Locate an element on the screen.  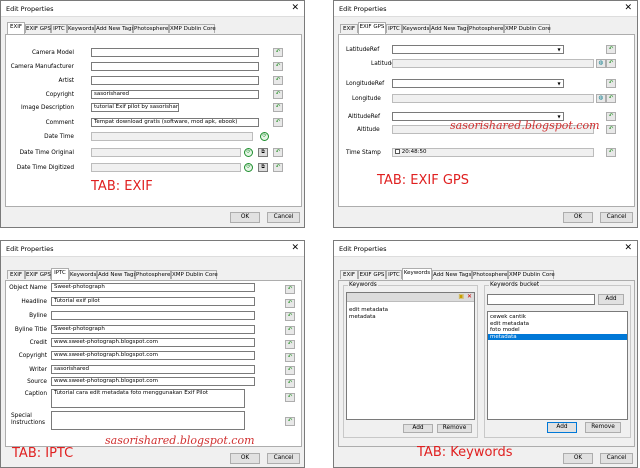
object-name-field: Sweet-photograph is located at coordinates (153, 287).